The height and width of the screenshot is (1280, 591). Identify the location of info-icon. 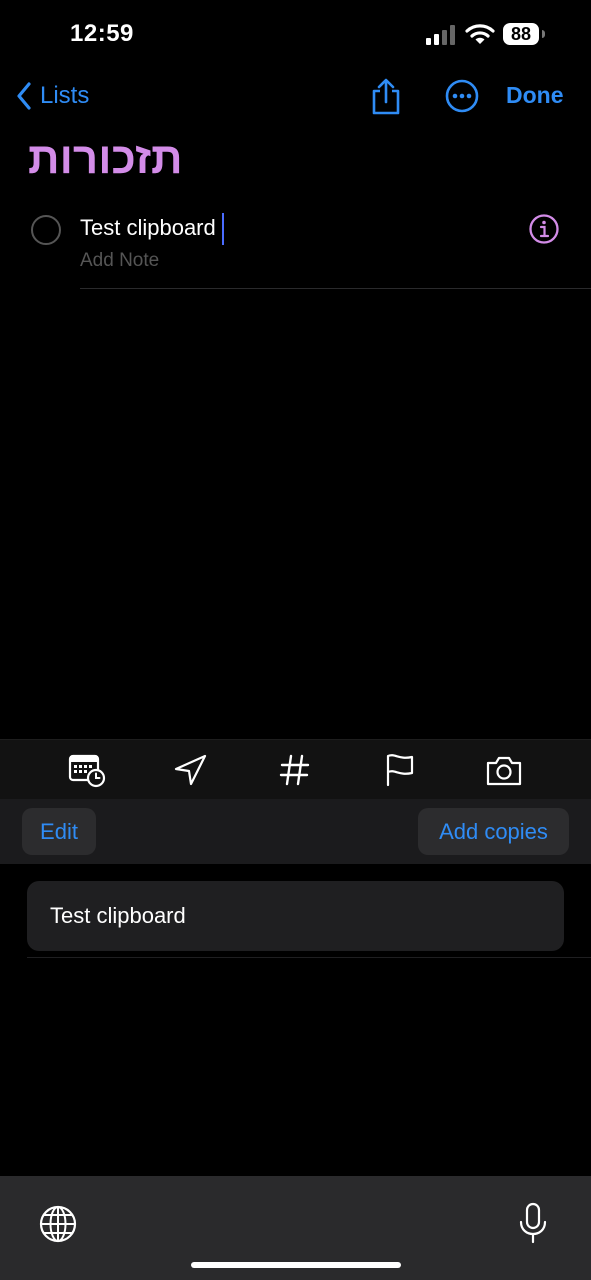
(544, 229).